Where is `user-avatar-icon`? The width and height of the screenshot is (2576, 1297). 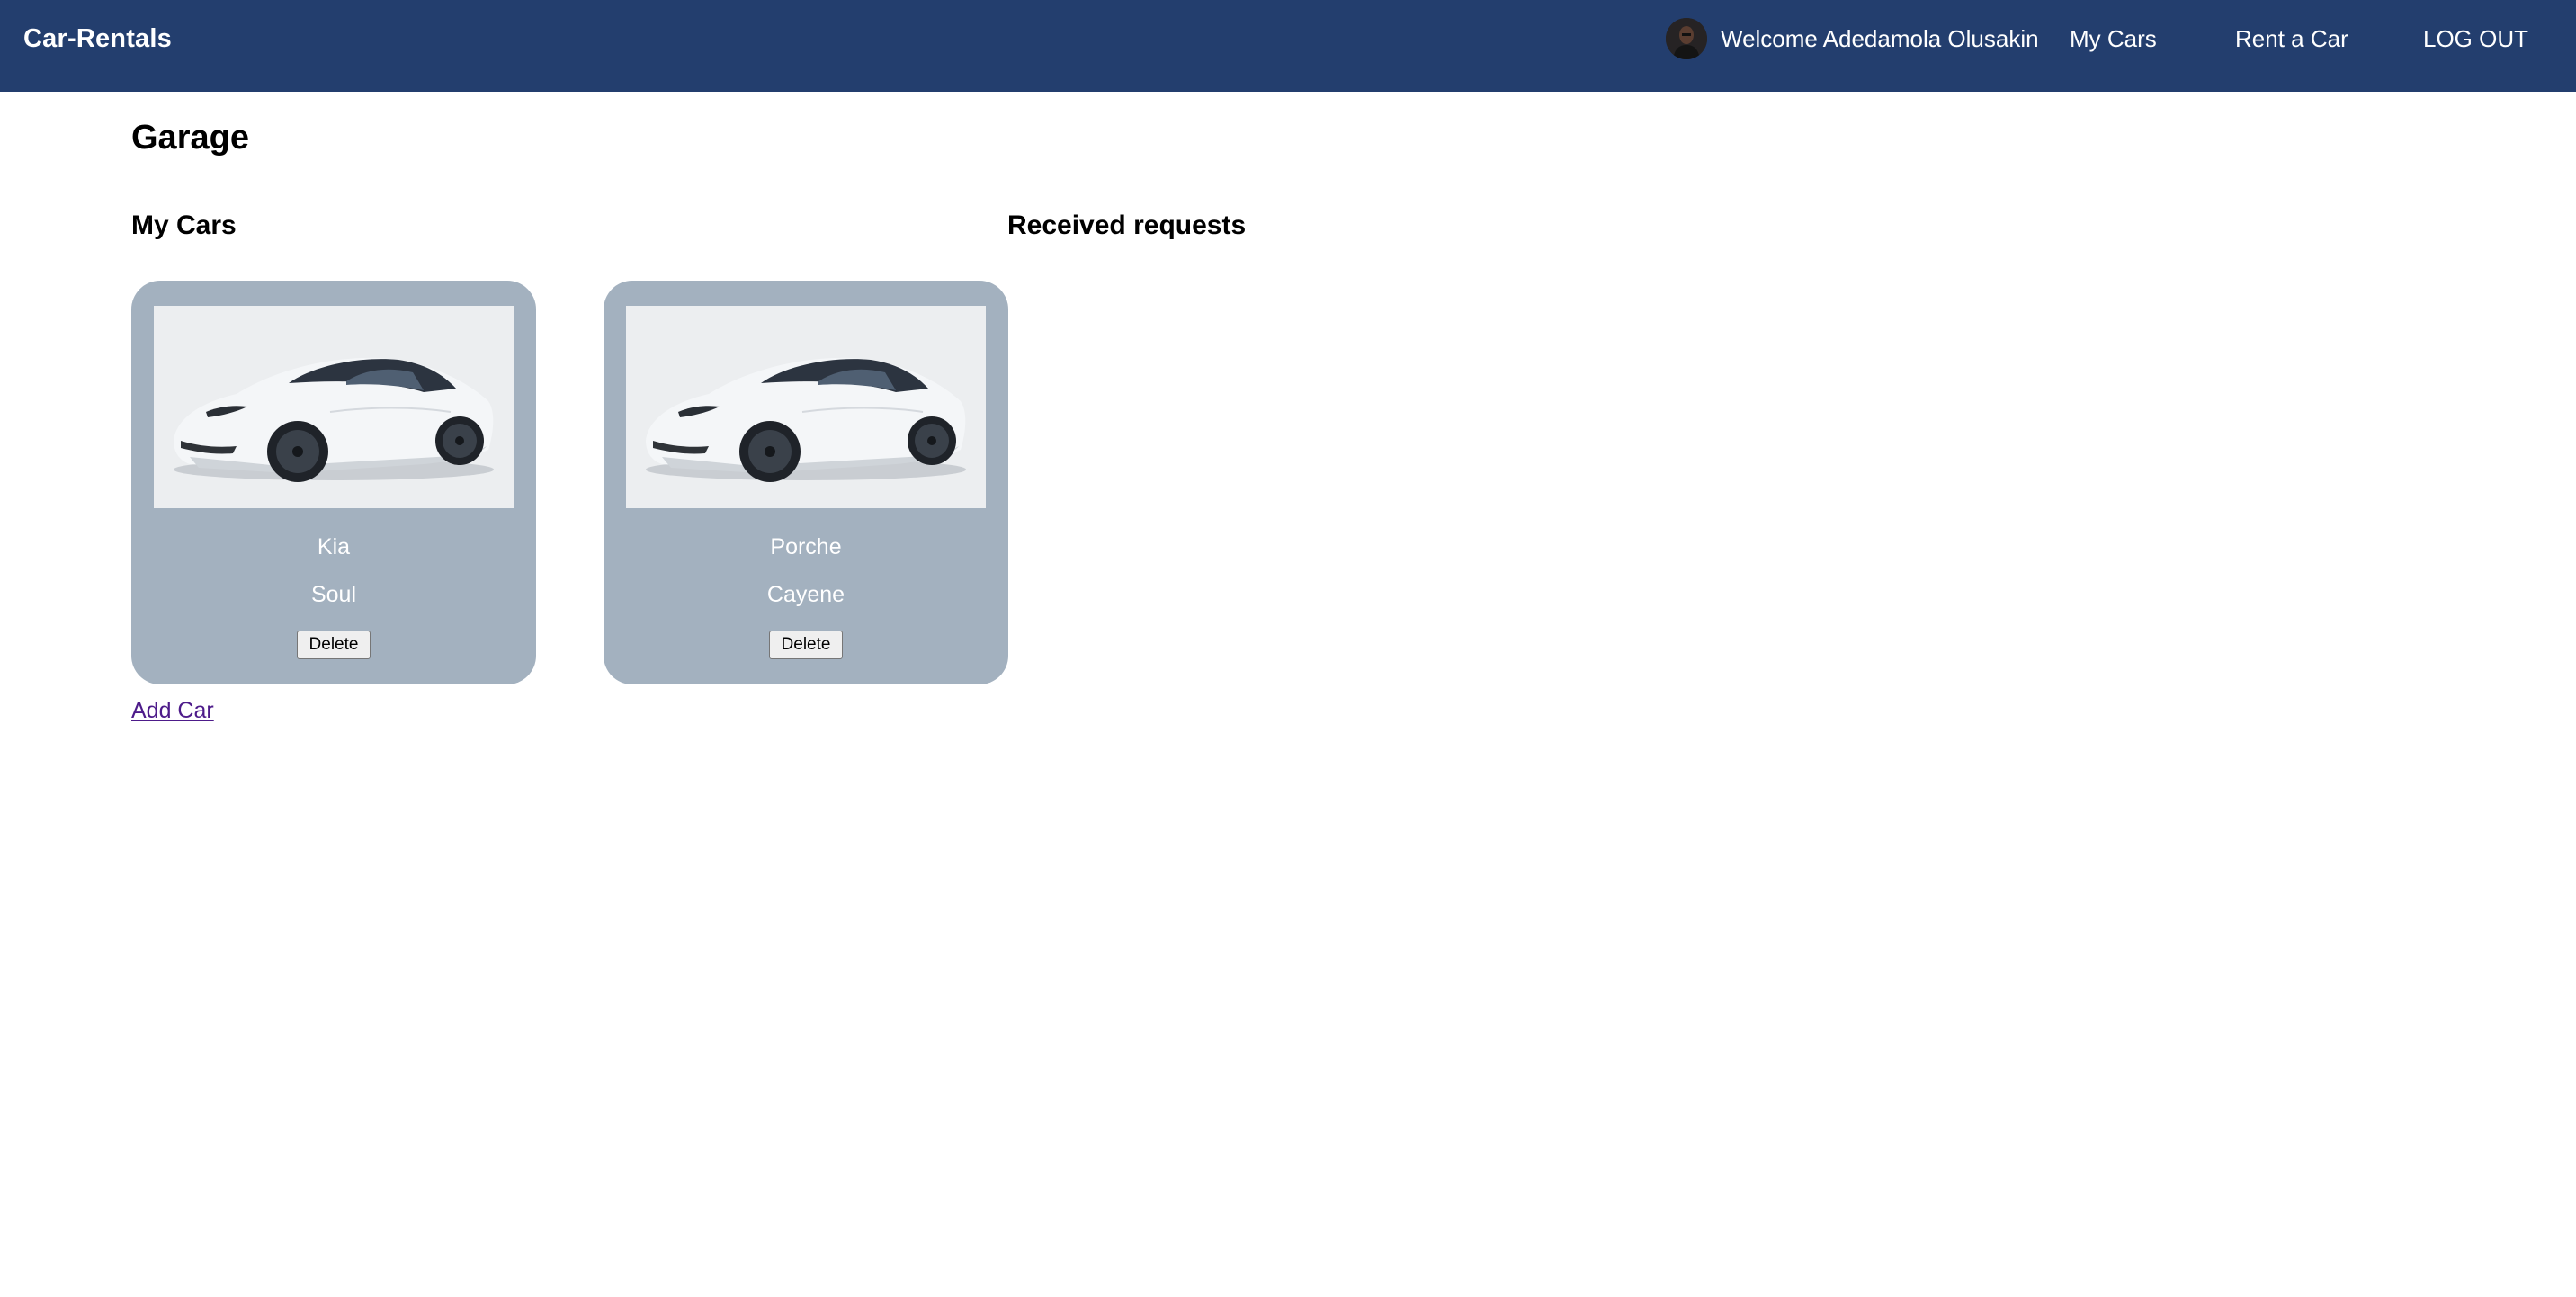 user-avatar-icon is located at coordinates (1686, 38).